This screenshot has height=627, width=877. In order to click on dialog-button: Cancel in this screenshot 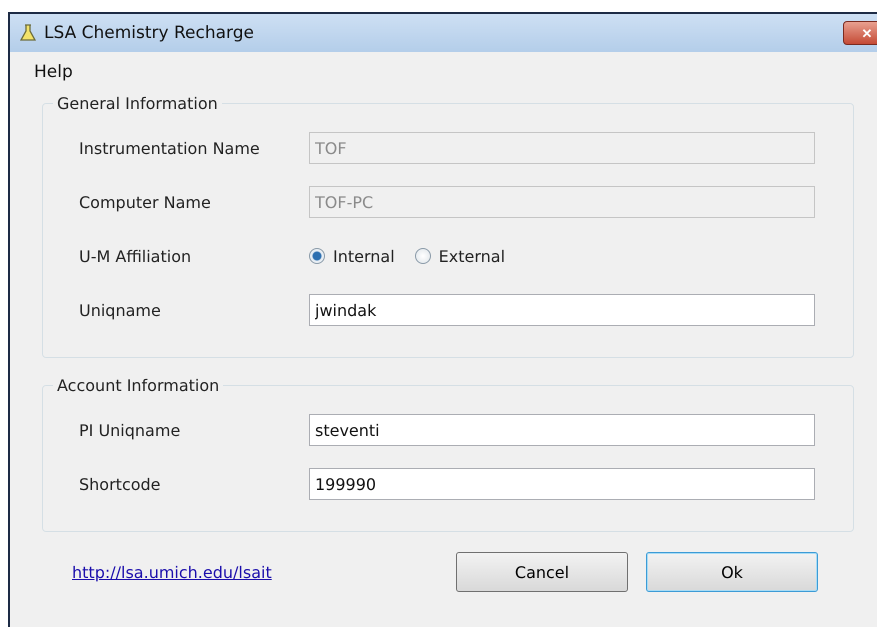, I will do `click(542, 572)`.